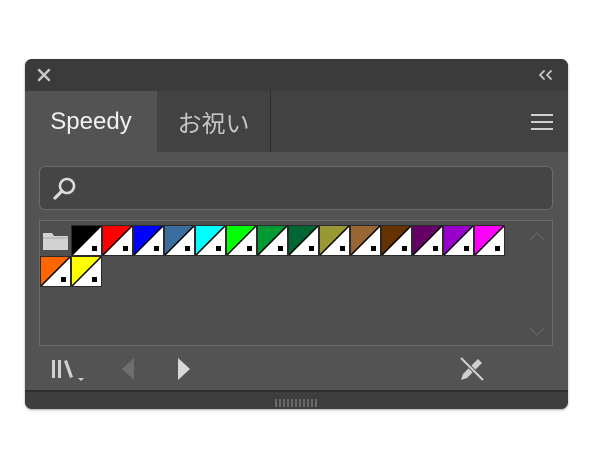  What do you see at coordinates (69, 370) in the screenshot?
I see `swatch-libraries-icon` at bounding box center [69, 370].